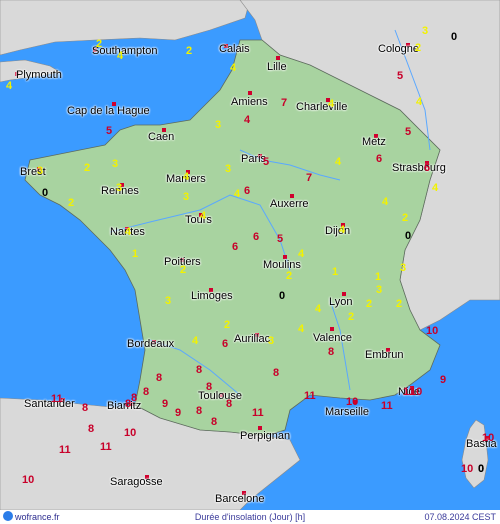 The height and width of the screenshot is (524, 500). I want to click on city-label: Moulins, so click(282, 265).